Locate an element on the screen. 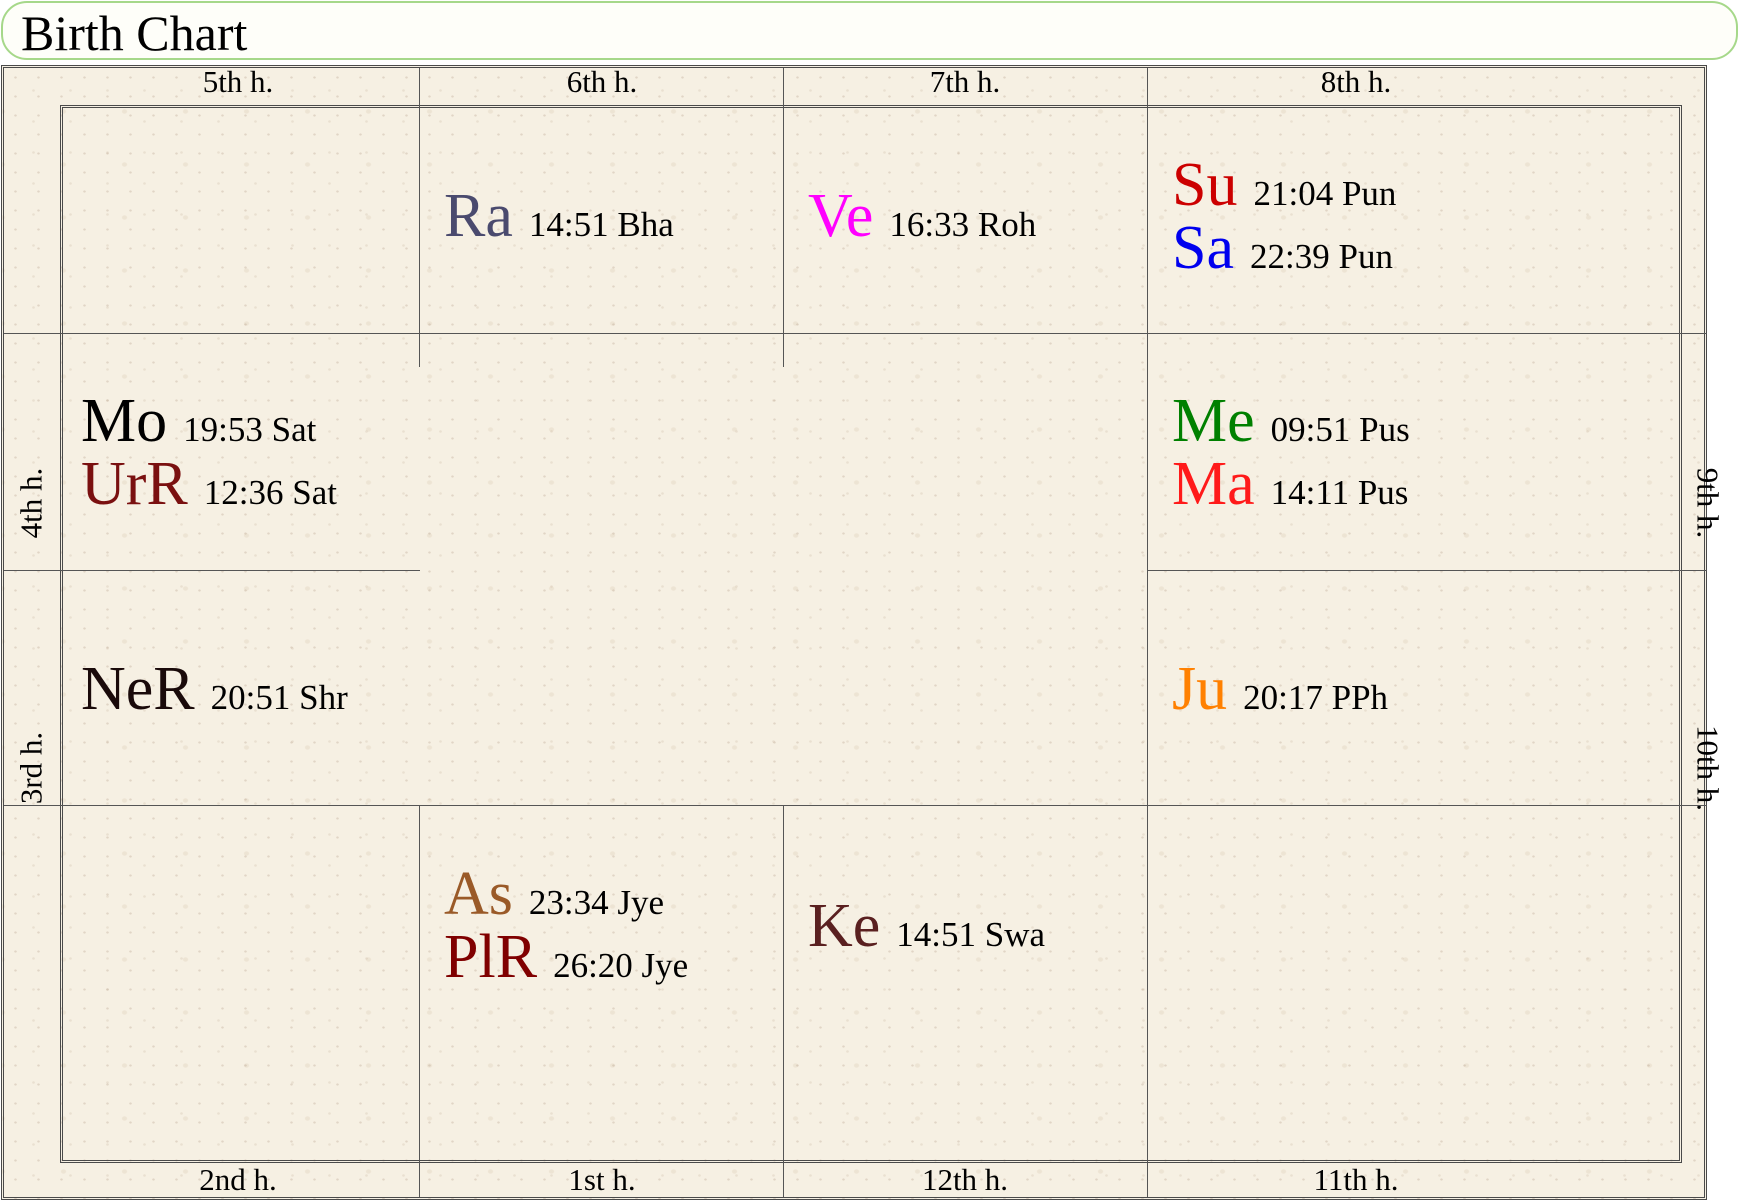 The width and height of the screenshot is (1744, 1202). house-label-9: 9th h. is located at coordinates (1708, 503).